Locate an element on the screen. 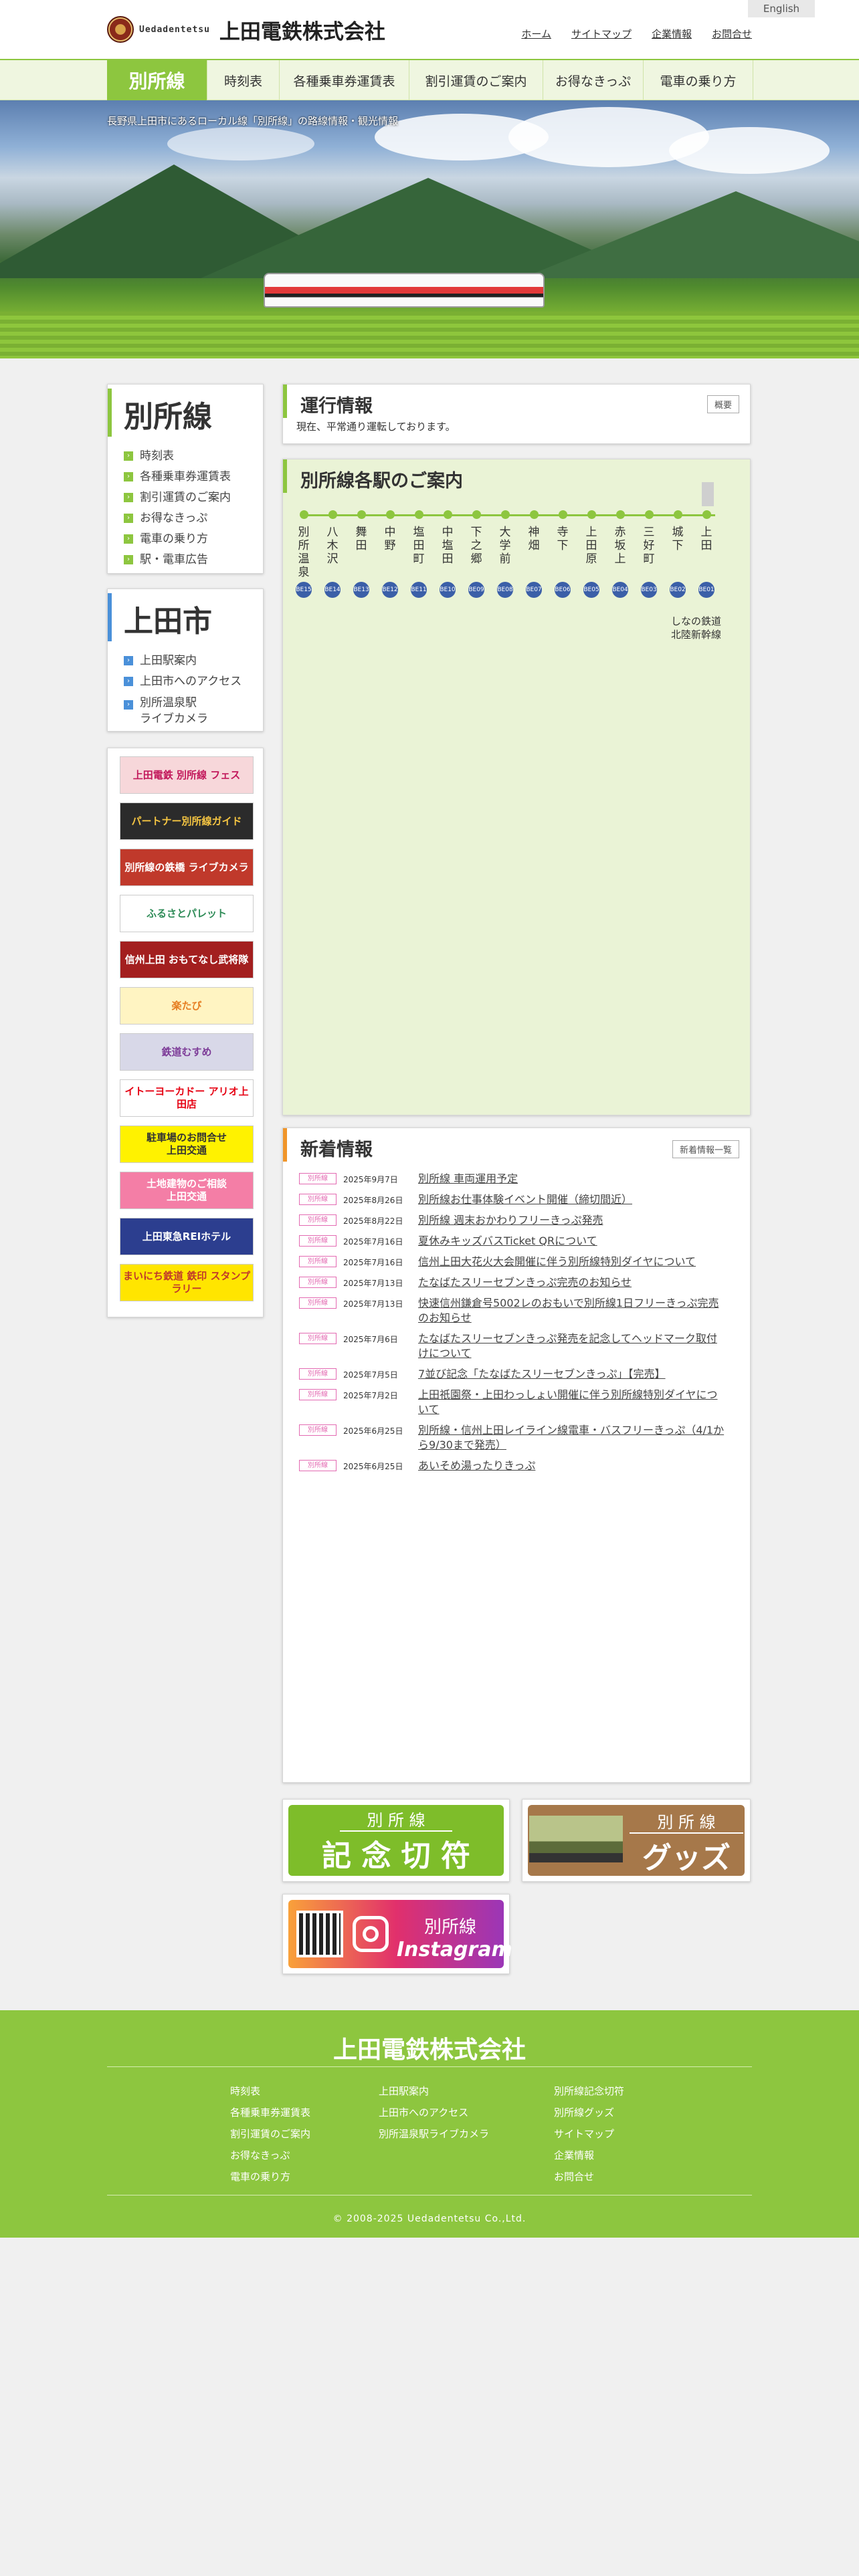 This screenshot has width=859, height=2576. instagram-top-label: 別所線 is located at coordinates (449, 1927).